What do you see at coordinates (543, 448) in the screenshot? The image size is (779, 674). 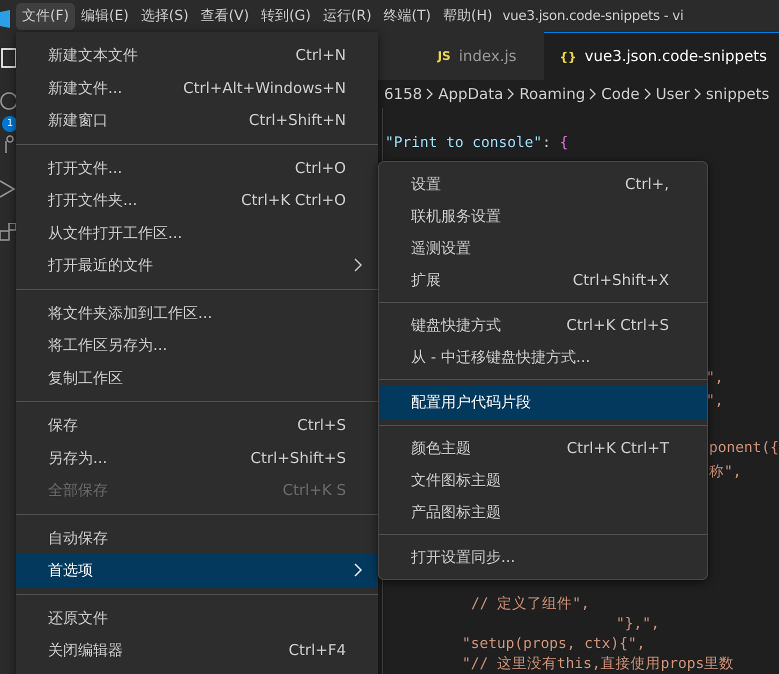 I see `menu-item: 颜色主题 Ctrl+K Ctrl+T` at bounding box center [543, 448].